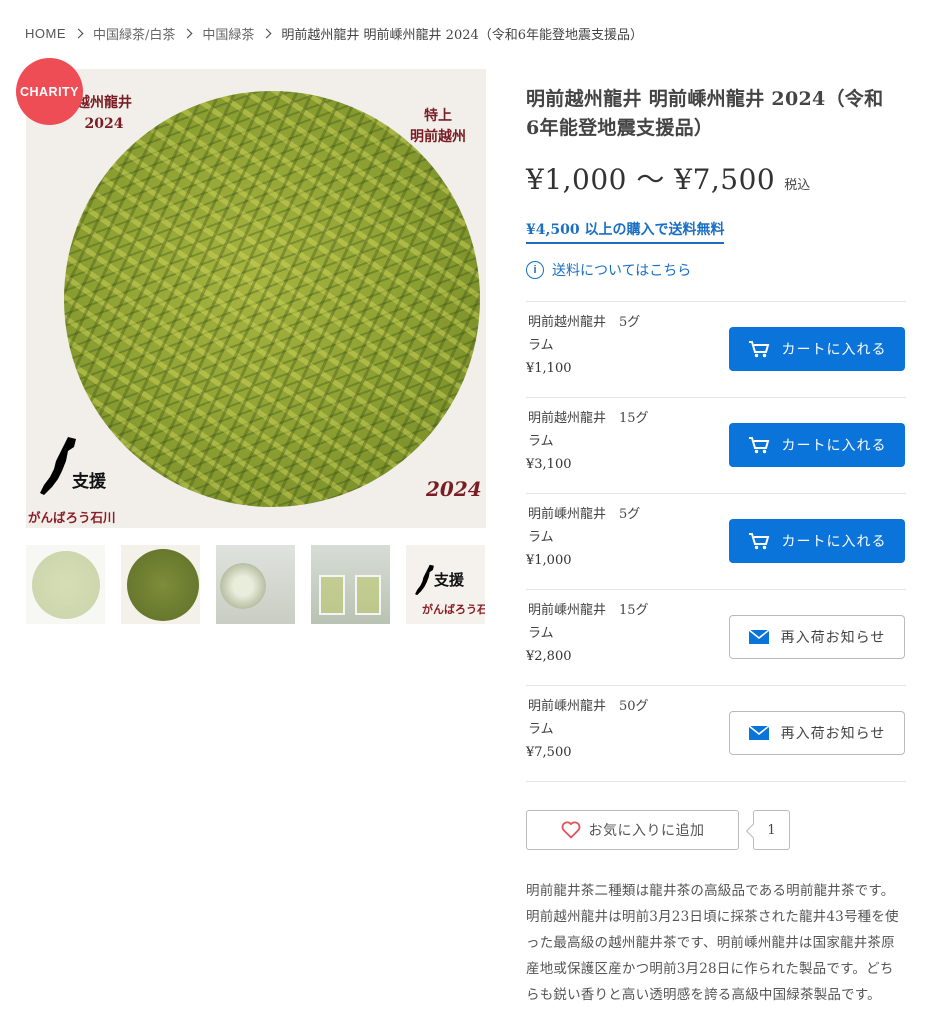  What do you see at coordinates (716, 446) in the screenshot?
I see `variant-row: 明前越州龍井 15グラム ¥3,100 カートに入れる` at bounding box center [716, 446].